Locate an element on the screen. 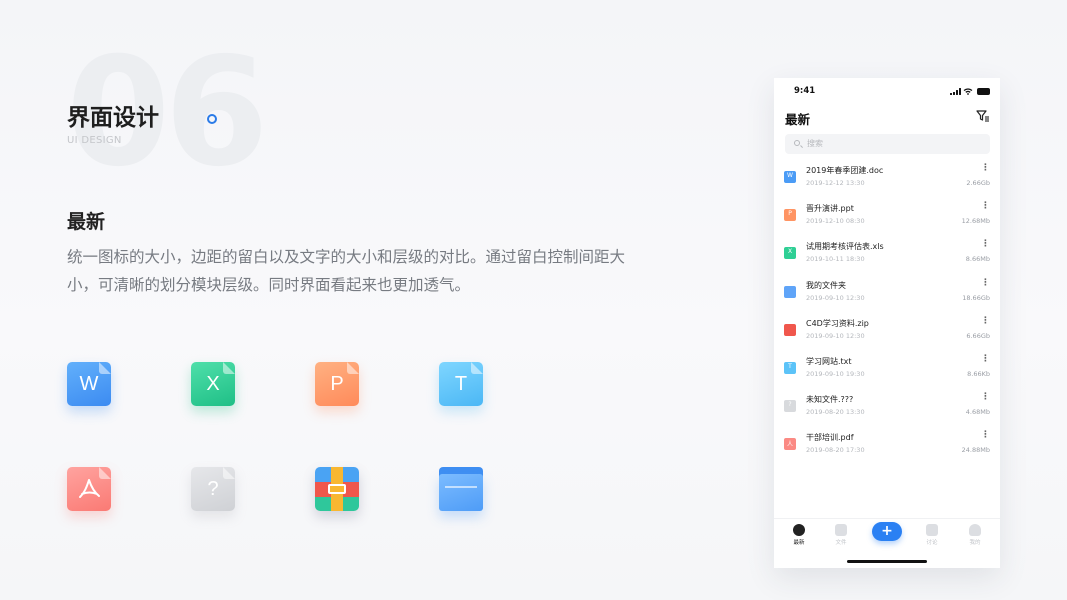 Image resolution: width=1067 pixels, height=600 pixels. add-button: + is located at coordinates (887, 531).